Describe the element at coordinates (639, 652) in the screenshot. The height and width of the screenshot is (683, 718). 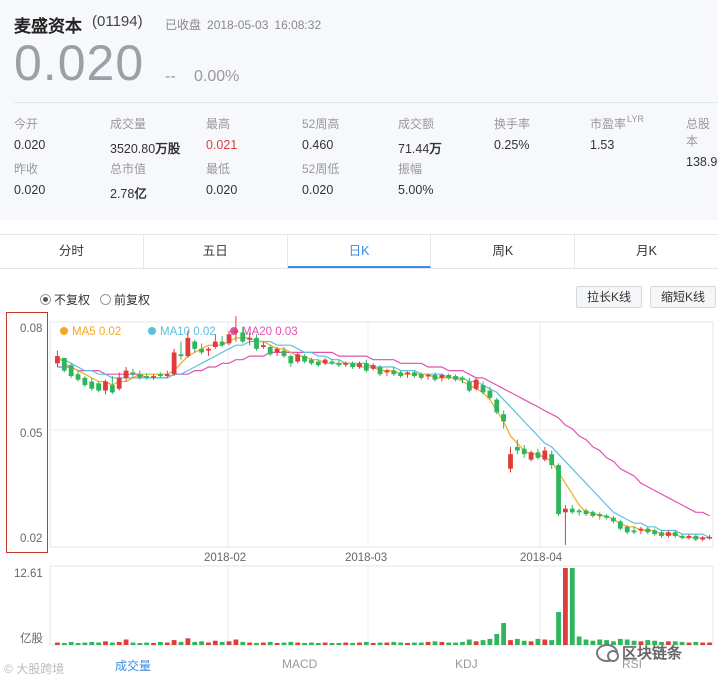
I see `watermark-right: 区块链条` at that location.